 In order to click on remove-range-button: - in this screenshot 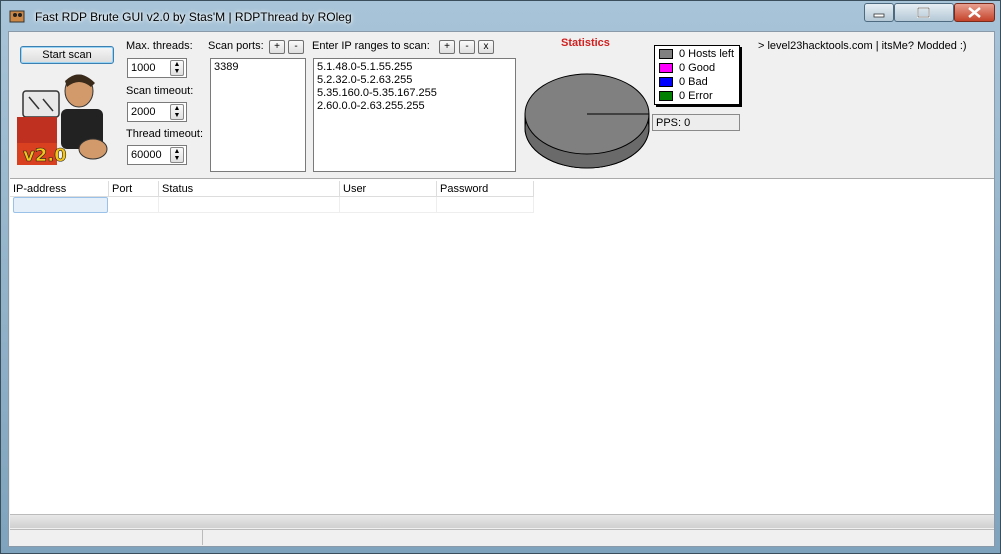, I will do `click(467, 47)`.